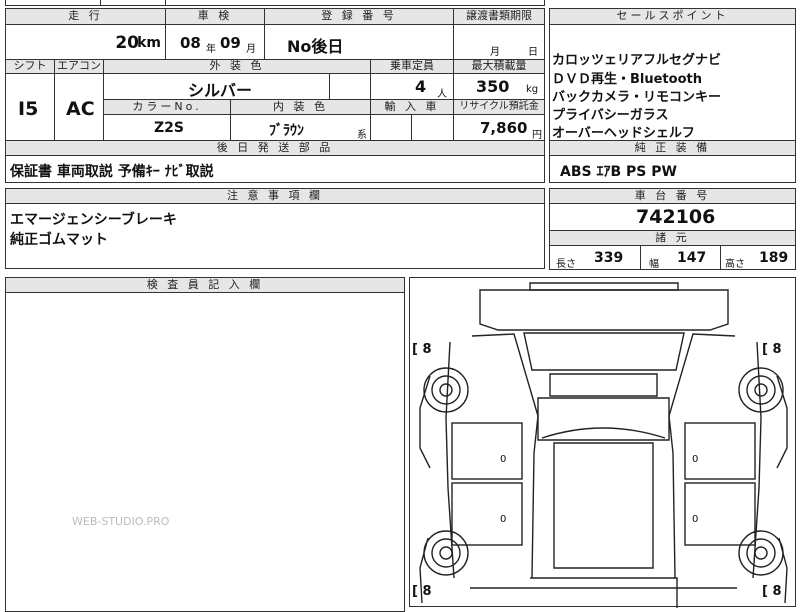 The height and width of the screenshot is (612, 800). What do you see at coordinates (676, 217) in the screenshot?
I see `chassis-value: 742106` at bounding box center [676, 217].